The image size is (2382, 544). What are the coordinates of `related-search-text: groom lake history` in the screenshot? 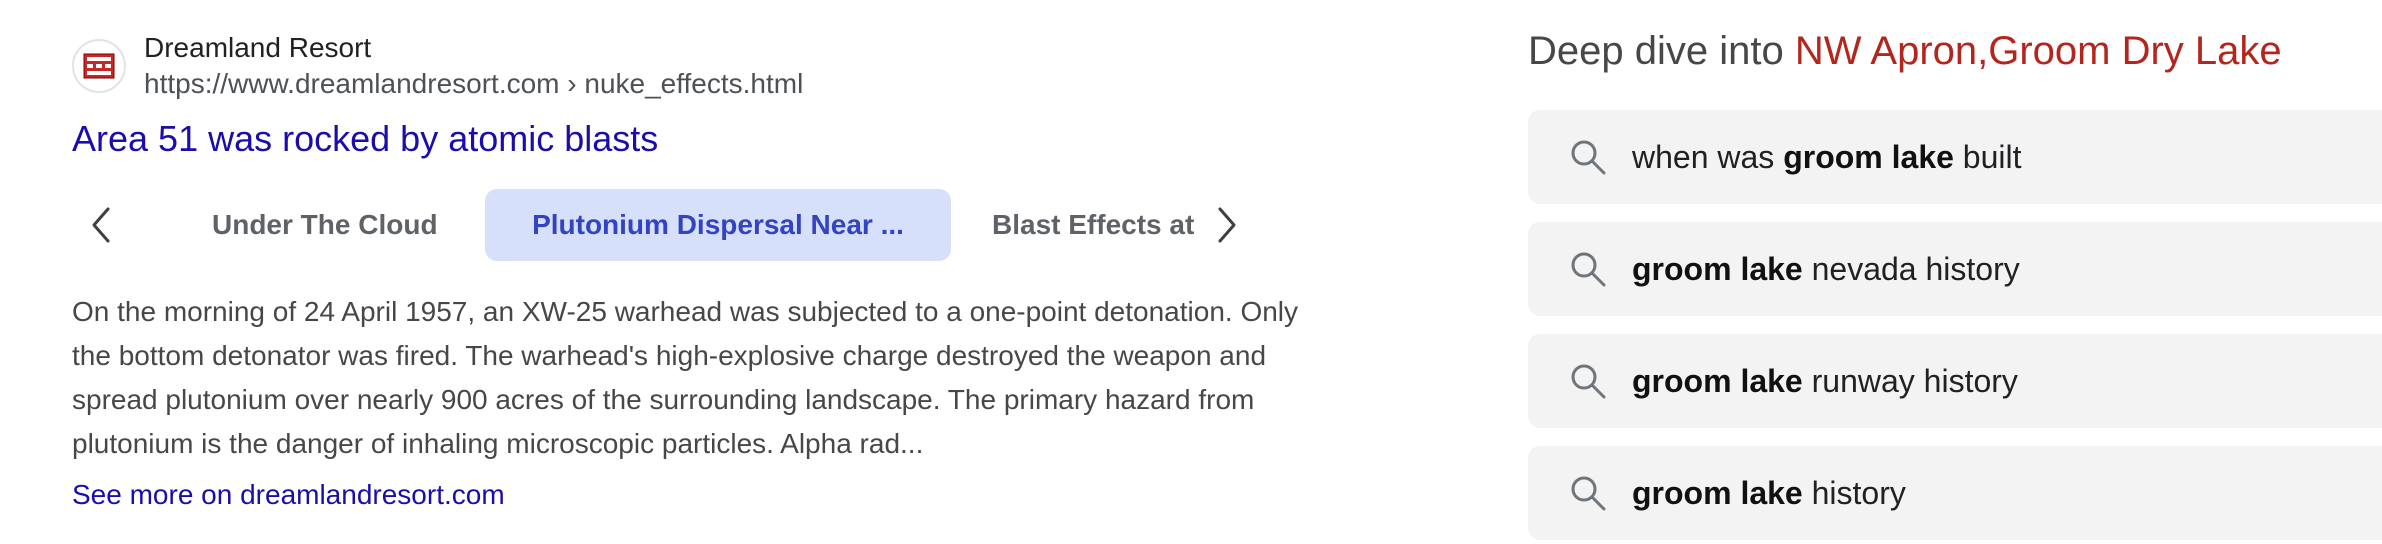 It's located at (1769, 493).